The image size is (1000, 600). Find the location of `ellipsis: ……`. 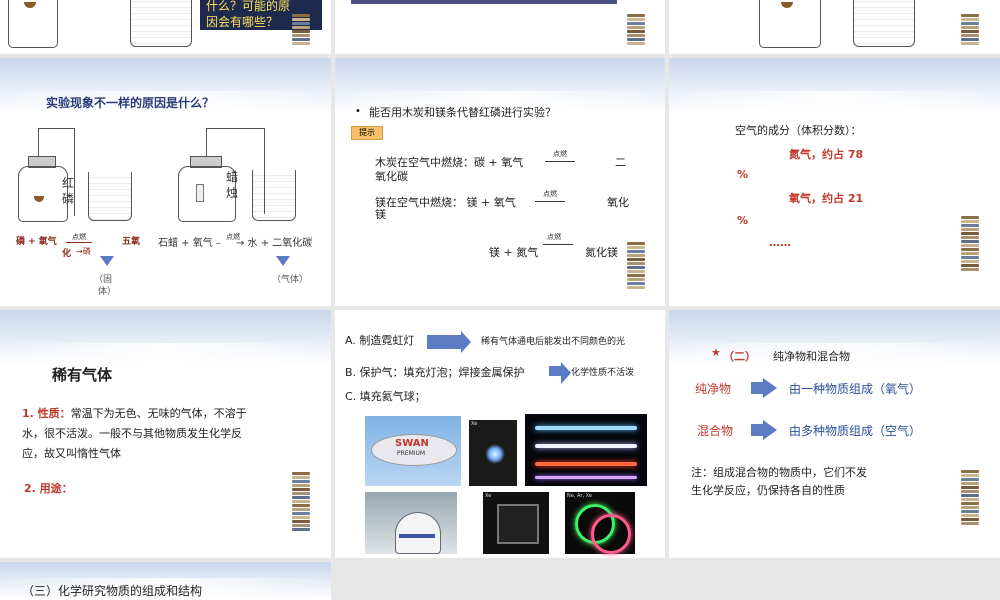

ellipsis: …… is located at coordinates (780, 242).